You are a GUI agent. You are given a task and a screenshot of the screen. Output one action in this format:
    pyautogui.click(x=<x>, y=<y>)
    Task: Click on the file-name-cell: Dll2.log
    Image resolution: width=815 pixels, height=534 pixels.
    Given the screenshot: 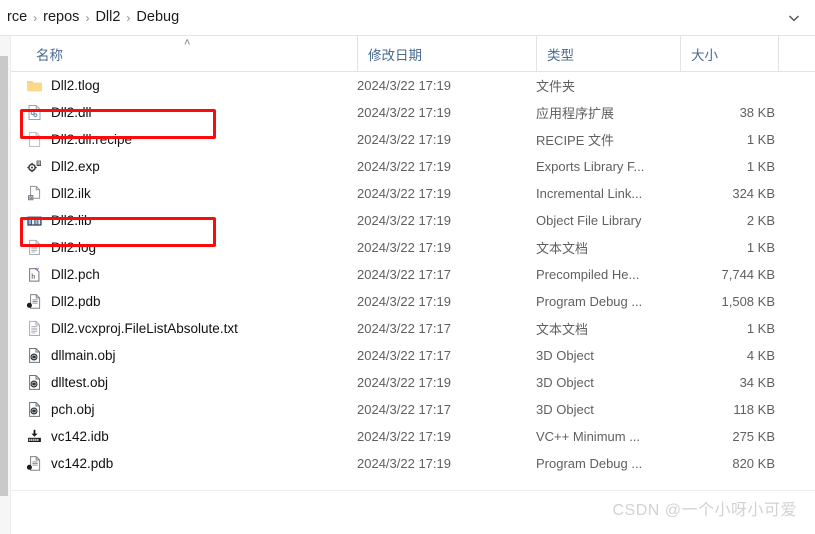 What is the action you would take?
    pyautogui.click(x=61, y=247)
    